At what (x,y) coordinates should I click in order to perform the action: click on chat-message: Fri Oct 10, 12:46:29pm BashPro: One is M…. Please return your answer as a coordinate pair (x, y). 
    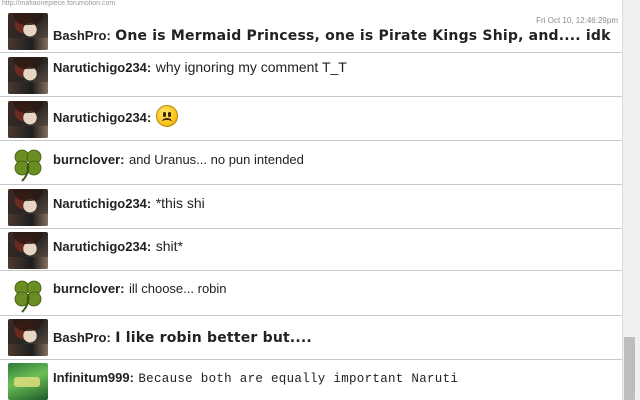
    Looking at the image, I should click on (311, 30).